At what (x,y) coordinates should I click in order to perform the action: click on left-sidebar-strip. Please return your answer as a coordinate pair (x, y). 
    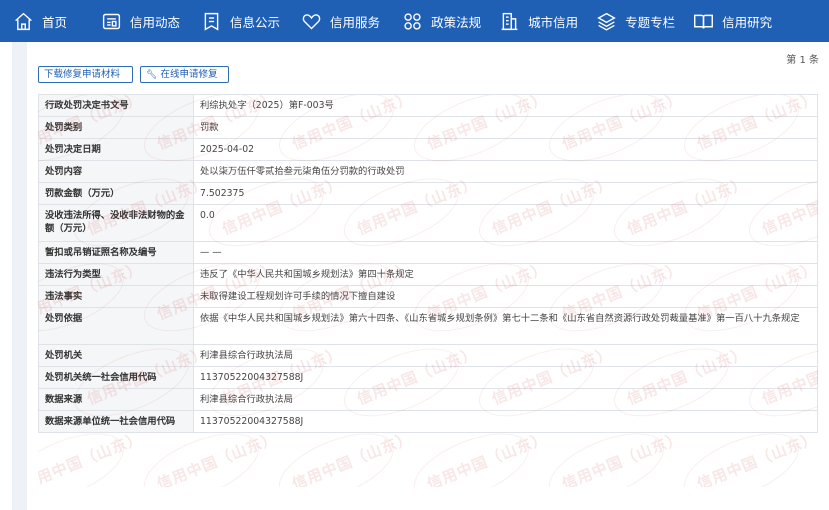
    Looking at the image, I should click on (6, 276).